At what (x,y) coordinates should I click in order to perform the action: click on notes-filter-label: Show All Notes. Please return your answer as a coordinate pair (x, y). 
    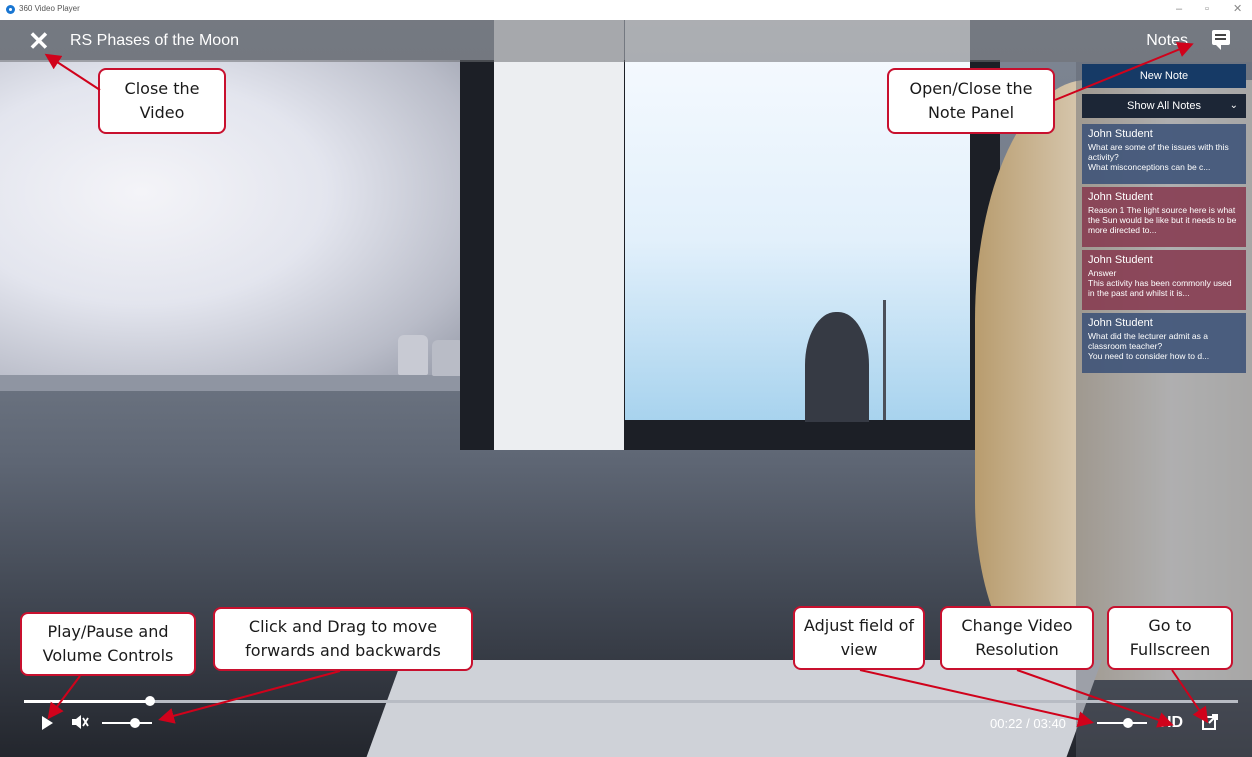
    Looking at the image, I should click on (1164, 106).